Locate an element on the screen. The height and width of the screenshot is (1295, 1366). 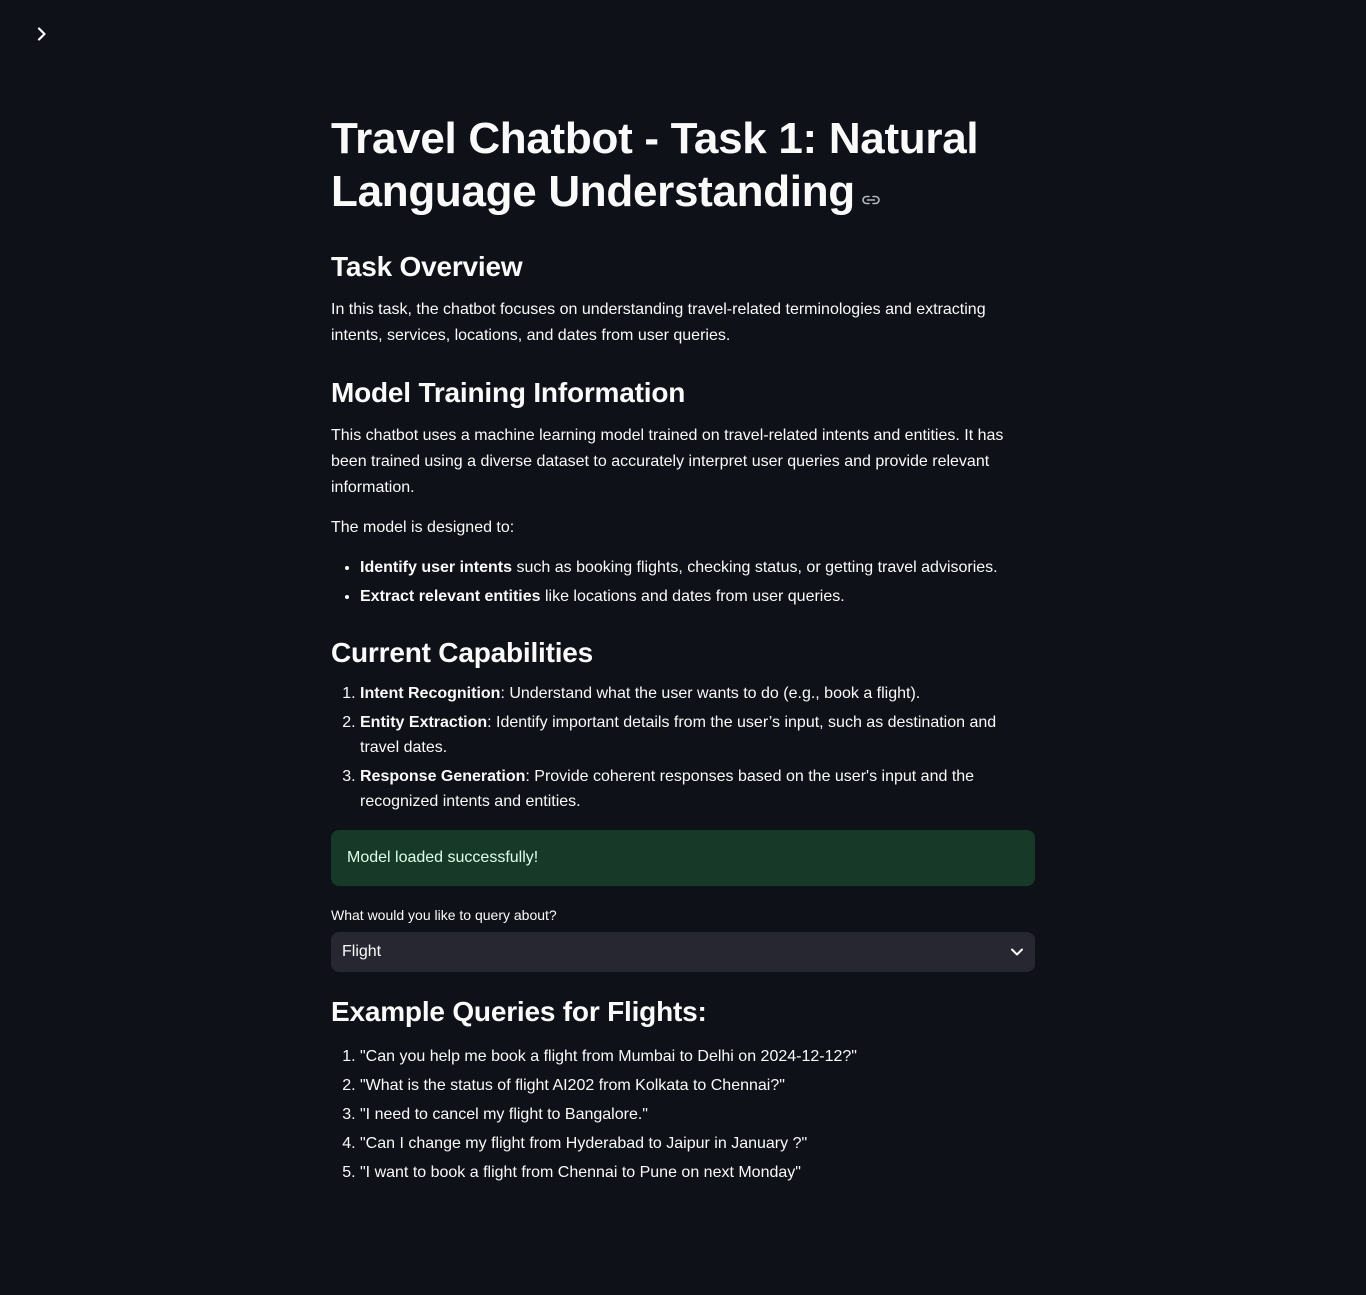
designed-to-text: The model is designed to: is located at coordinates (423, 527).